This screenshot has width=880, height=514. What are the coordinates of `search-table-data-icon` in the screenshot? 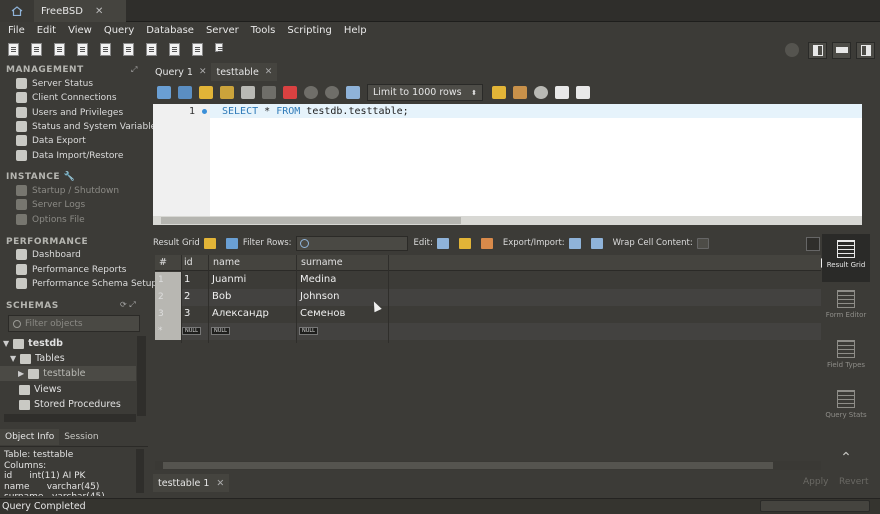 It's located at (198, 50).